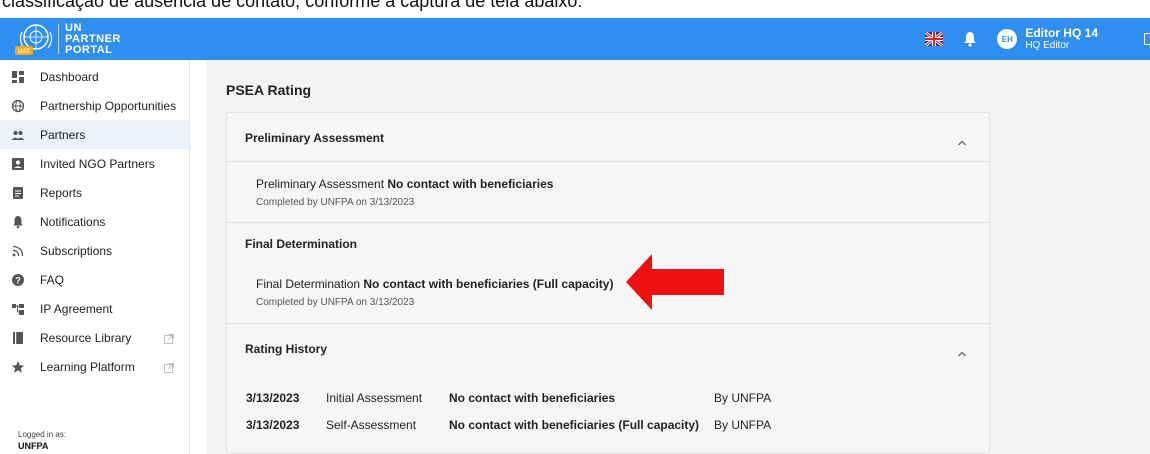 This screenshot has height=454, width=1150. Describe the element at coordinates (1061, 33) in the screenshot. I see `user-name: Editor HQ 14` at that location.